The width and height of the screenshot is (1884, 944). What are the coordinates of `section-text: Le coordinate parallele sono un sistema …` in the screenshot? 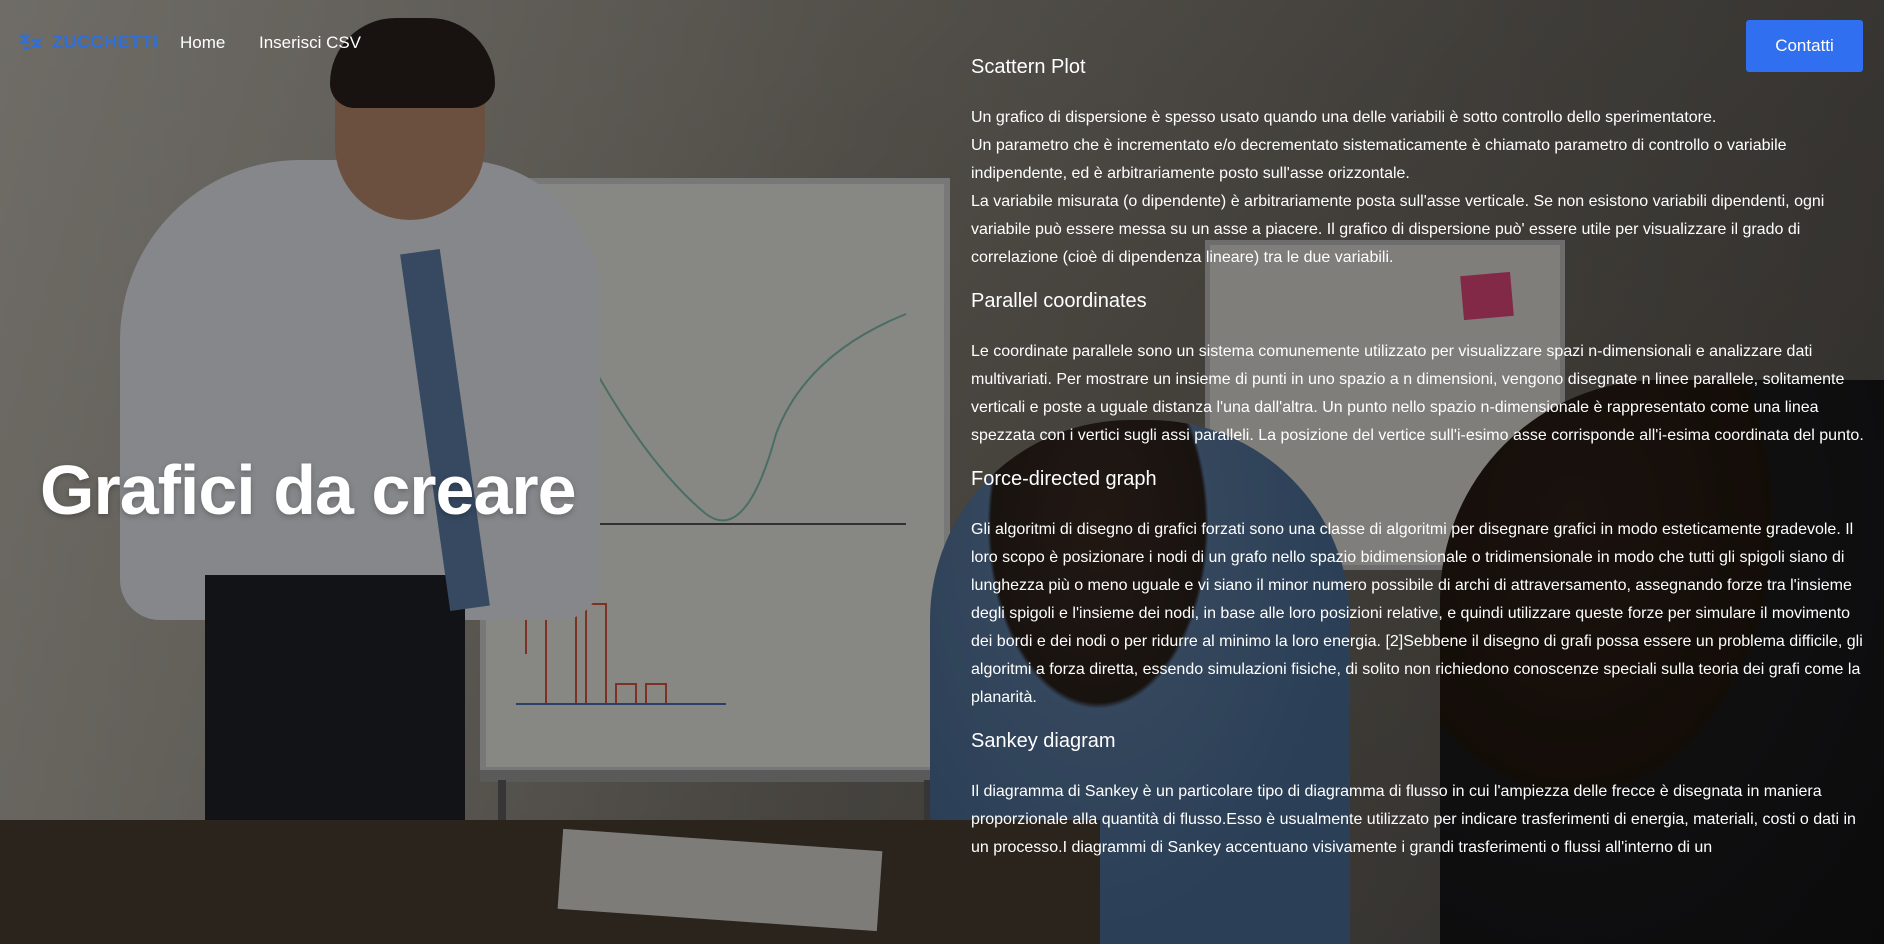 It's located at (1417, 393).